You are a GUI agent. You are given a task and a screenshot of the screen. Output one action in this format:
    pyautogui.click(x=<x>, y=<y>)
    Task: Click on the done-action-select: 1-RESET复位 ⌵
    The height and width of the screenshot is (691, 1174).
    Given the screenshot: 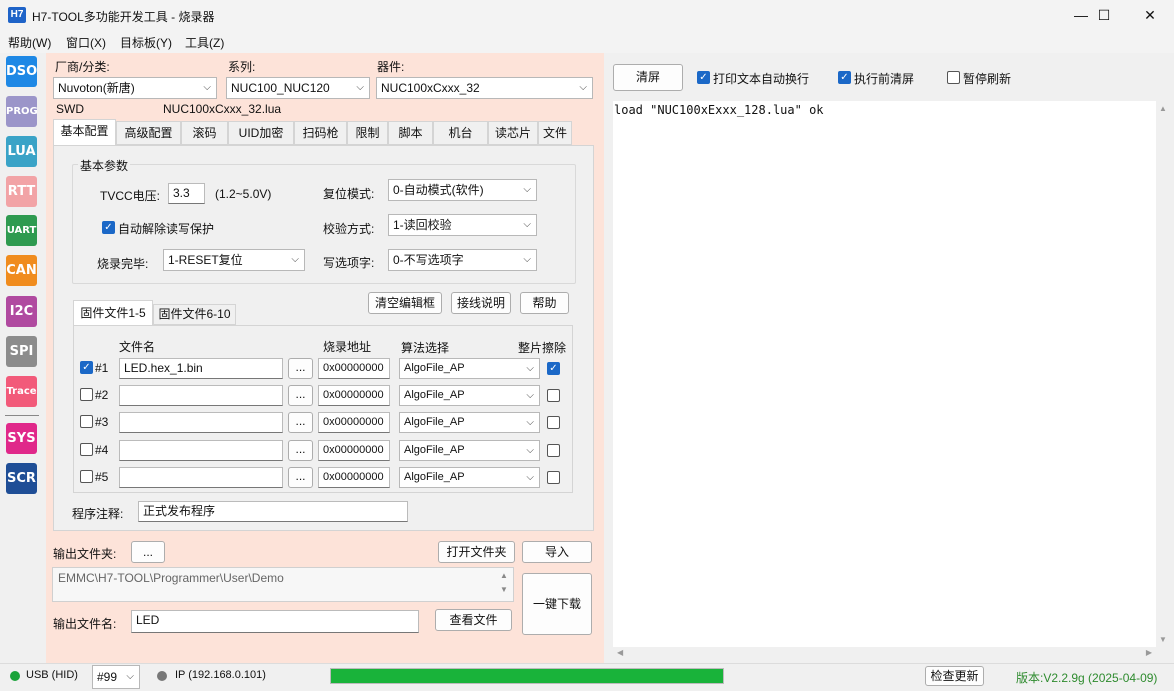 What is the action you would take?
    pyautogui.click(x=234, y=260)
    